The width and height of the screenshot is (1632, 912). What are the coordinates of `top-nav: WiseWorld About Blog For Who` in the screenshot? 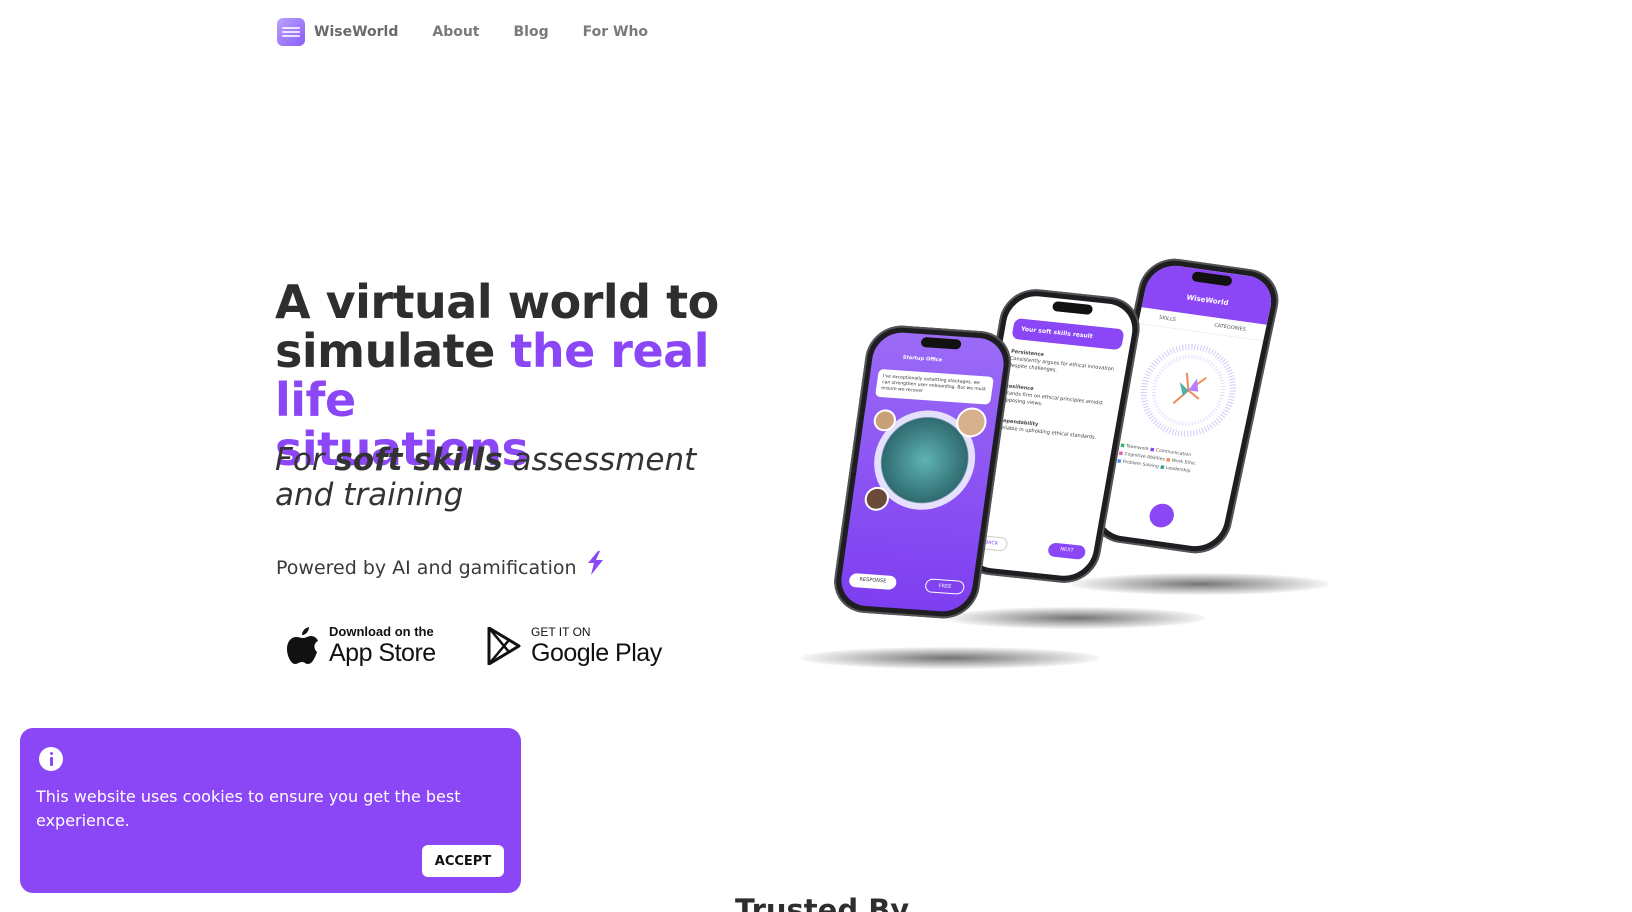 It's located at (479, 32).